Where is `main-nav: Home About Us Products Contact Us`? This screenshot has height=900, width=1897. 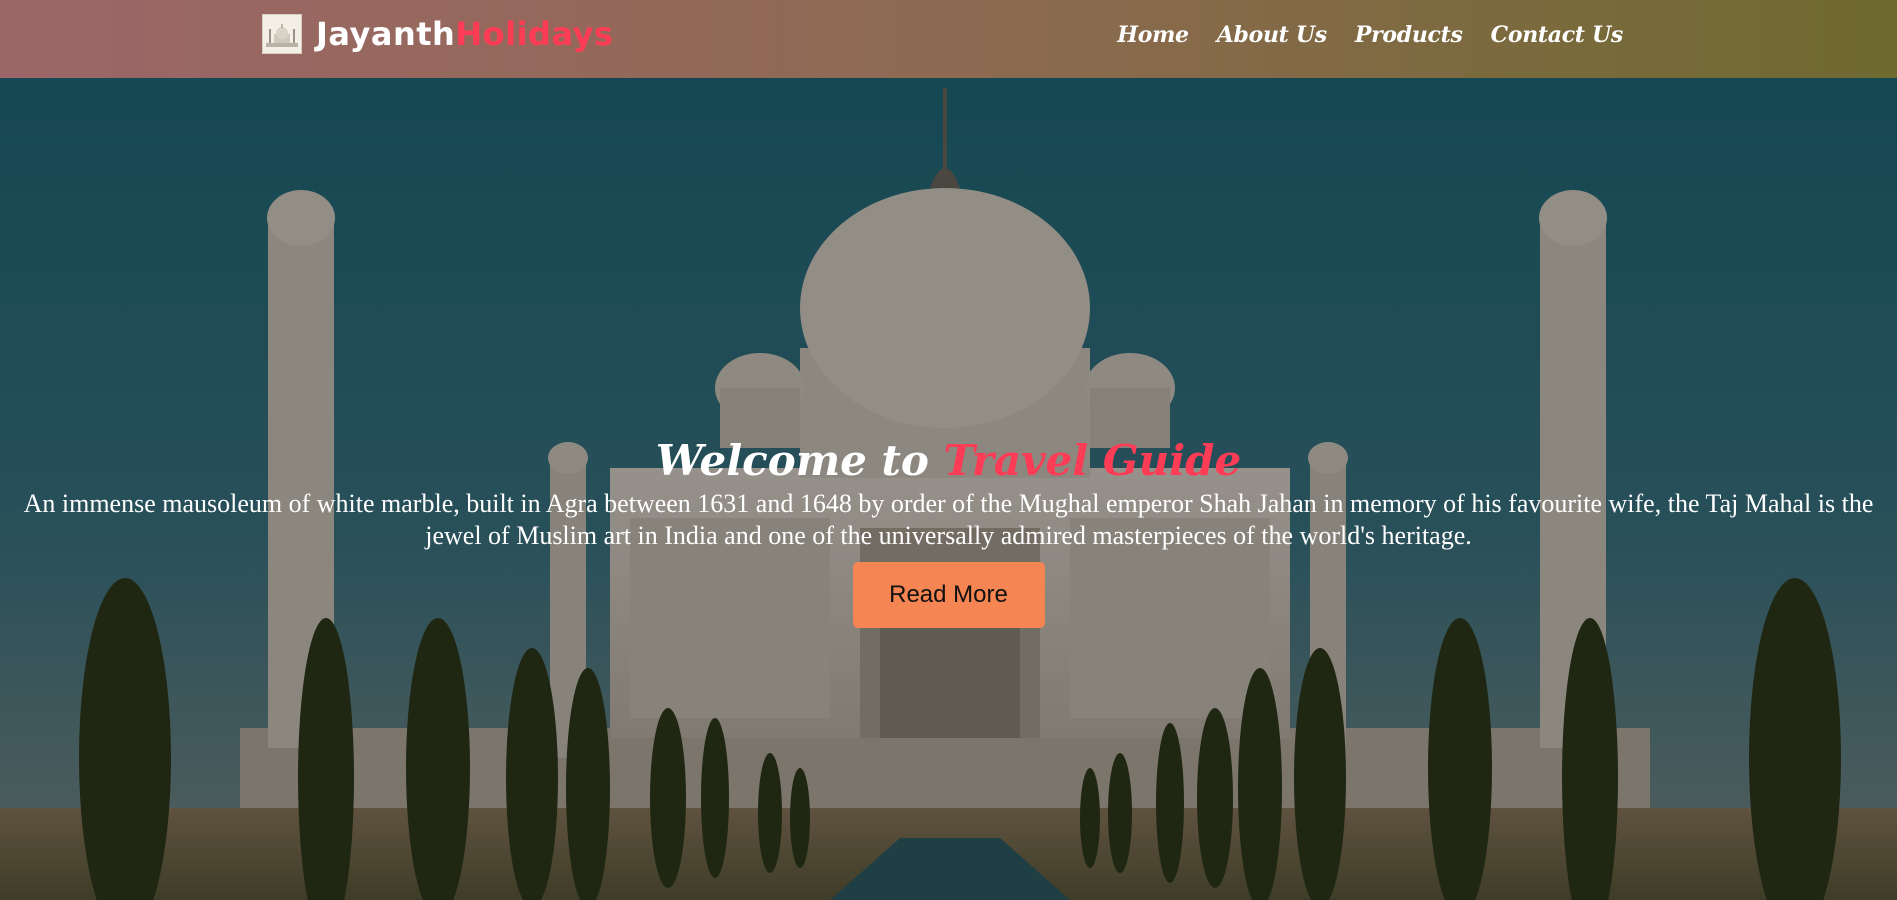
main-nav: Home About Us Products Contact Us is located at coordinates (1370, 35).